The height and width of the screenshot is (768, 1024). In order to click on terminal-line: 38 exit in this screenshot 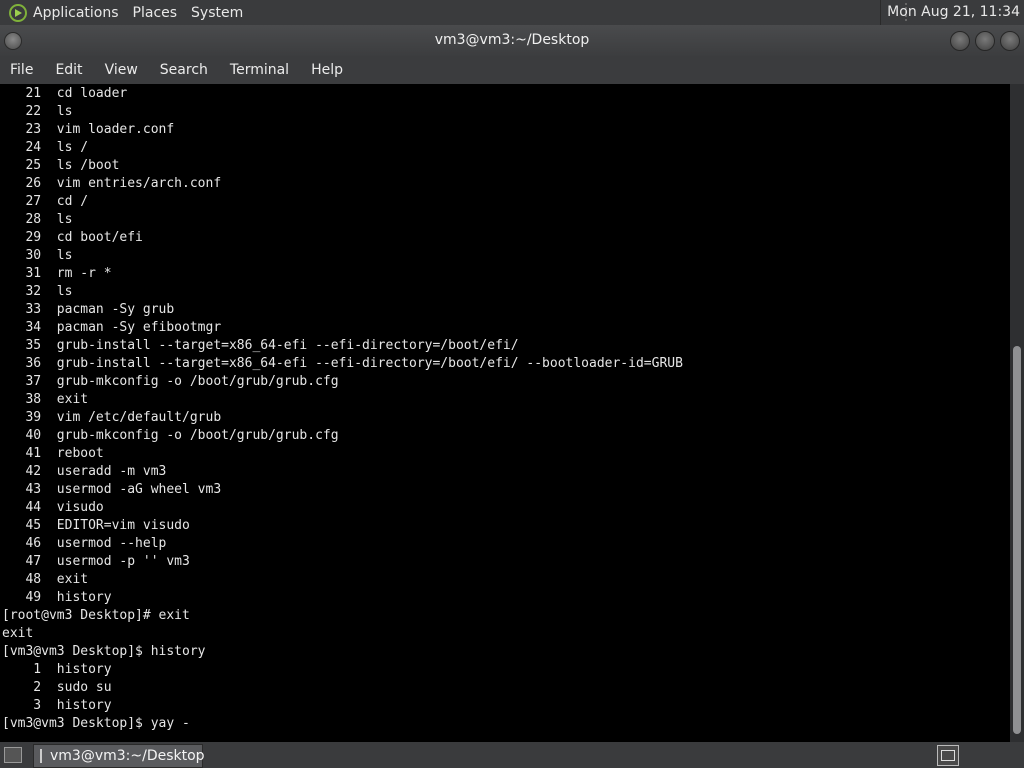, I will do `click(45, 399)`.